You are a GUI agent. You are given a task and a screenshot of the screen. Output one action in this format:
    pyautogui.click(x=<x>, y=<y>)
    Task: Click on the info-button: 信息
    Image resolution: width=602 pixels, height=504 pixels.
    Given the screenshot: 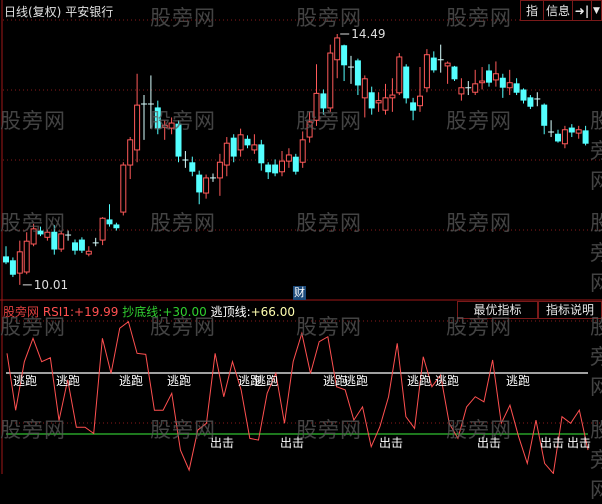 What is the action you would take?
    pyautogui.click(x=558, y=10)
    